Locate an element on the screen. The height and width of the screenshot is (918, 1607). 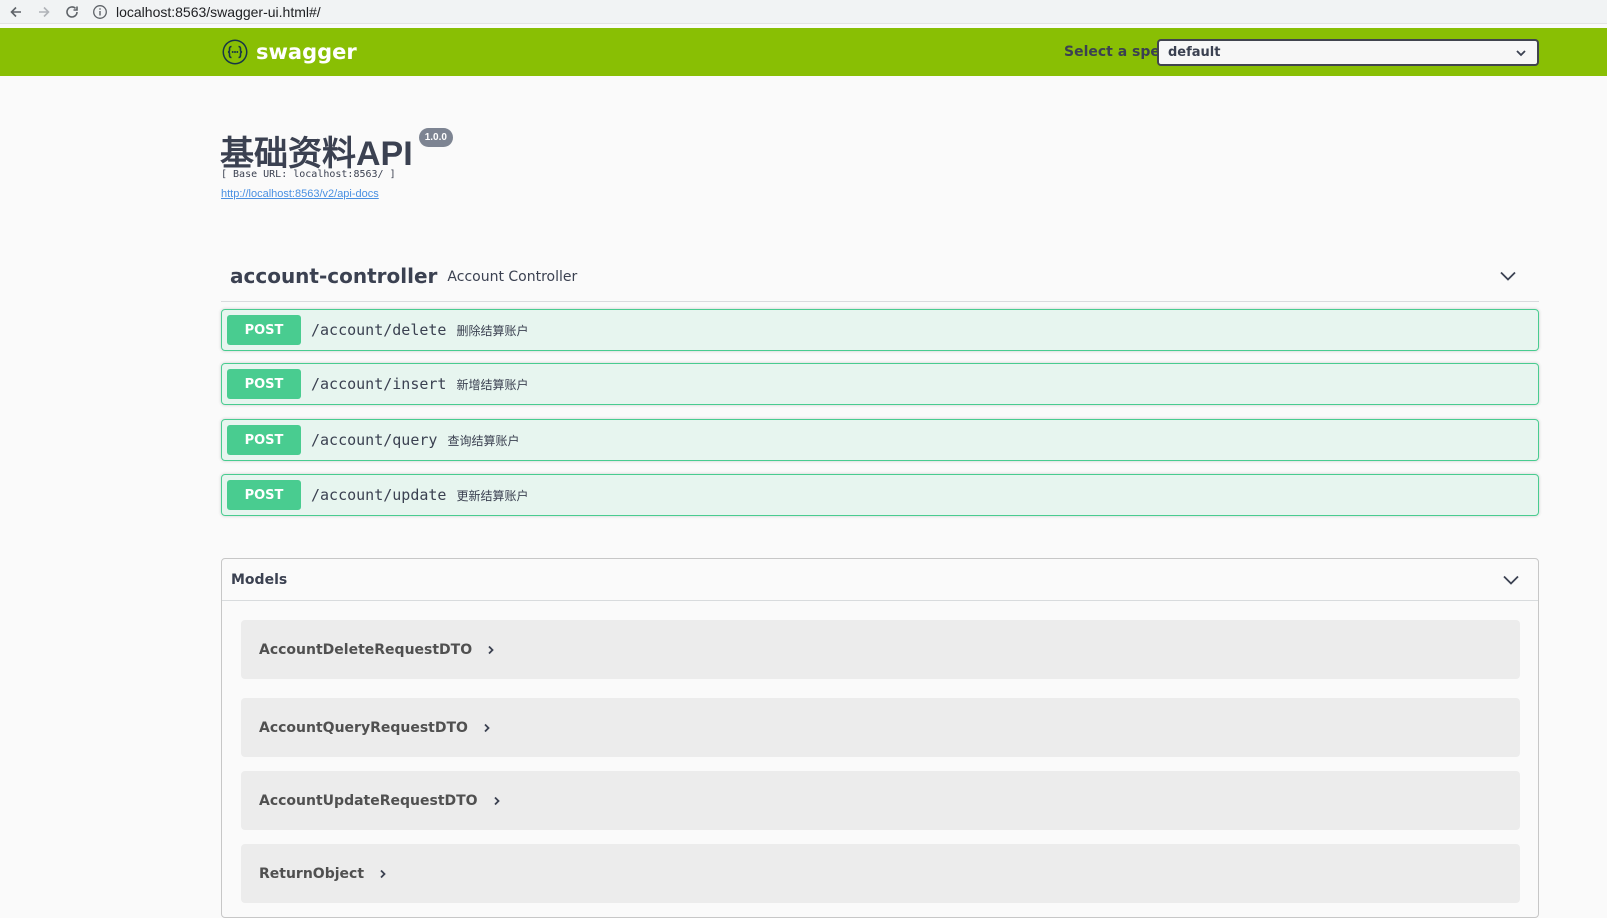
logo-text: swagger is located at coordinates (306, 52).